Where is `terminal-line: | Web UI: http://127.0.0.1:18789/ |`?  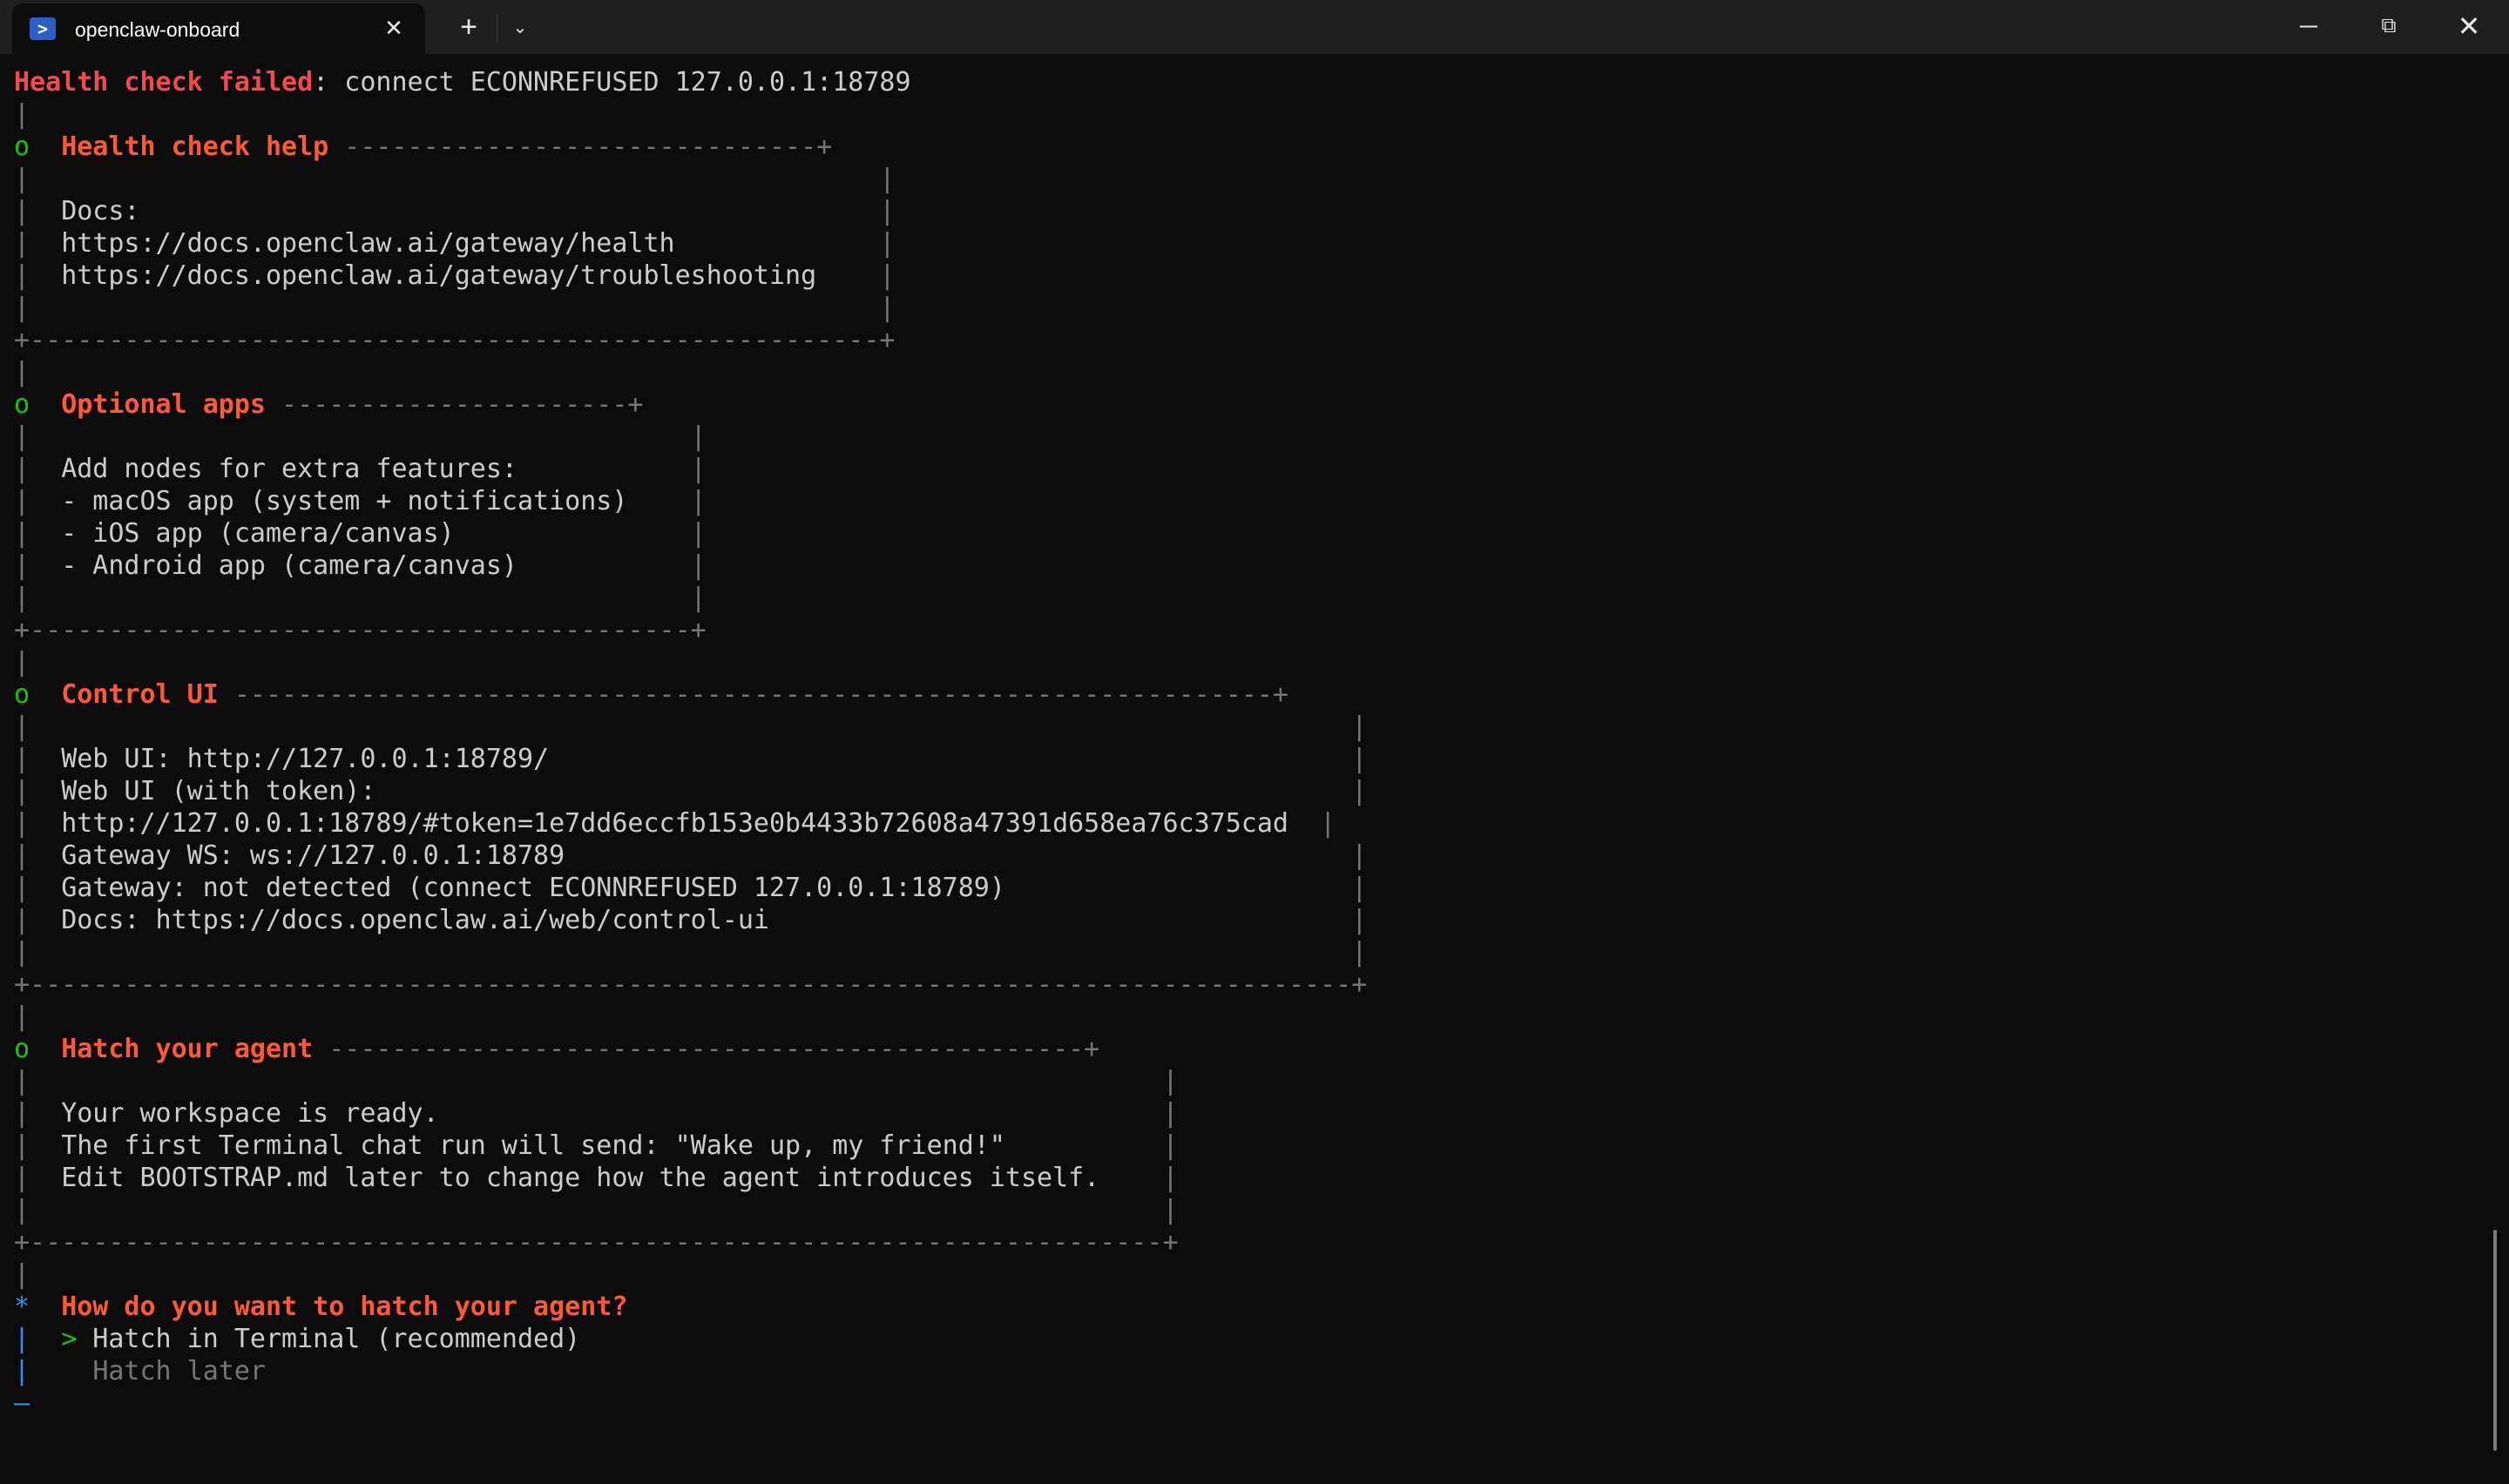 terminal-line: | Web UI: http://127.0.0.1:18789/ | is located at coordinates (690, 759).